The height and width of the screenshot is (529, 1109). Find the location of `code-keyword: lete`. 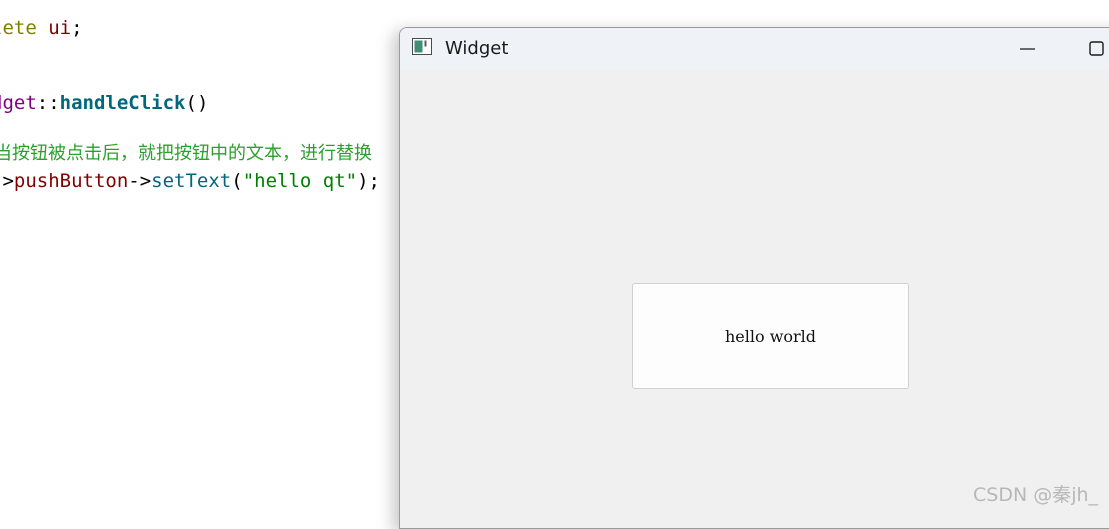

code-keyword: lete is located at coordinates (18, 28).